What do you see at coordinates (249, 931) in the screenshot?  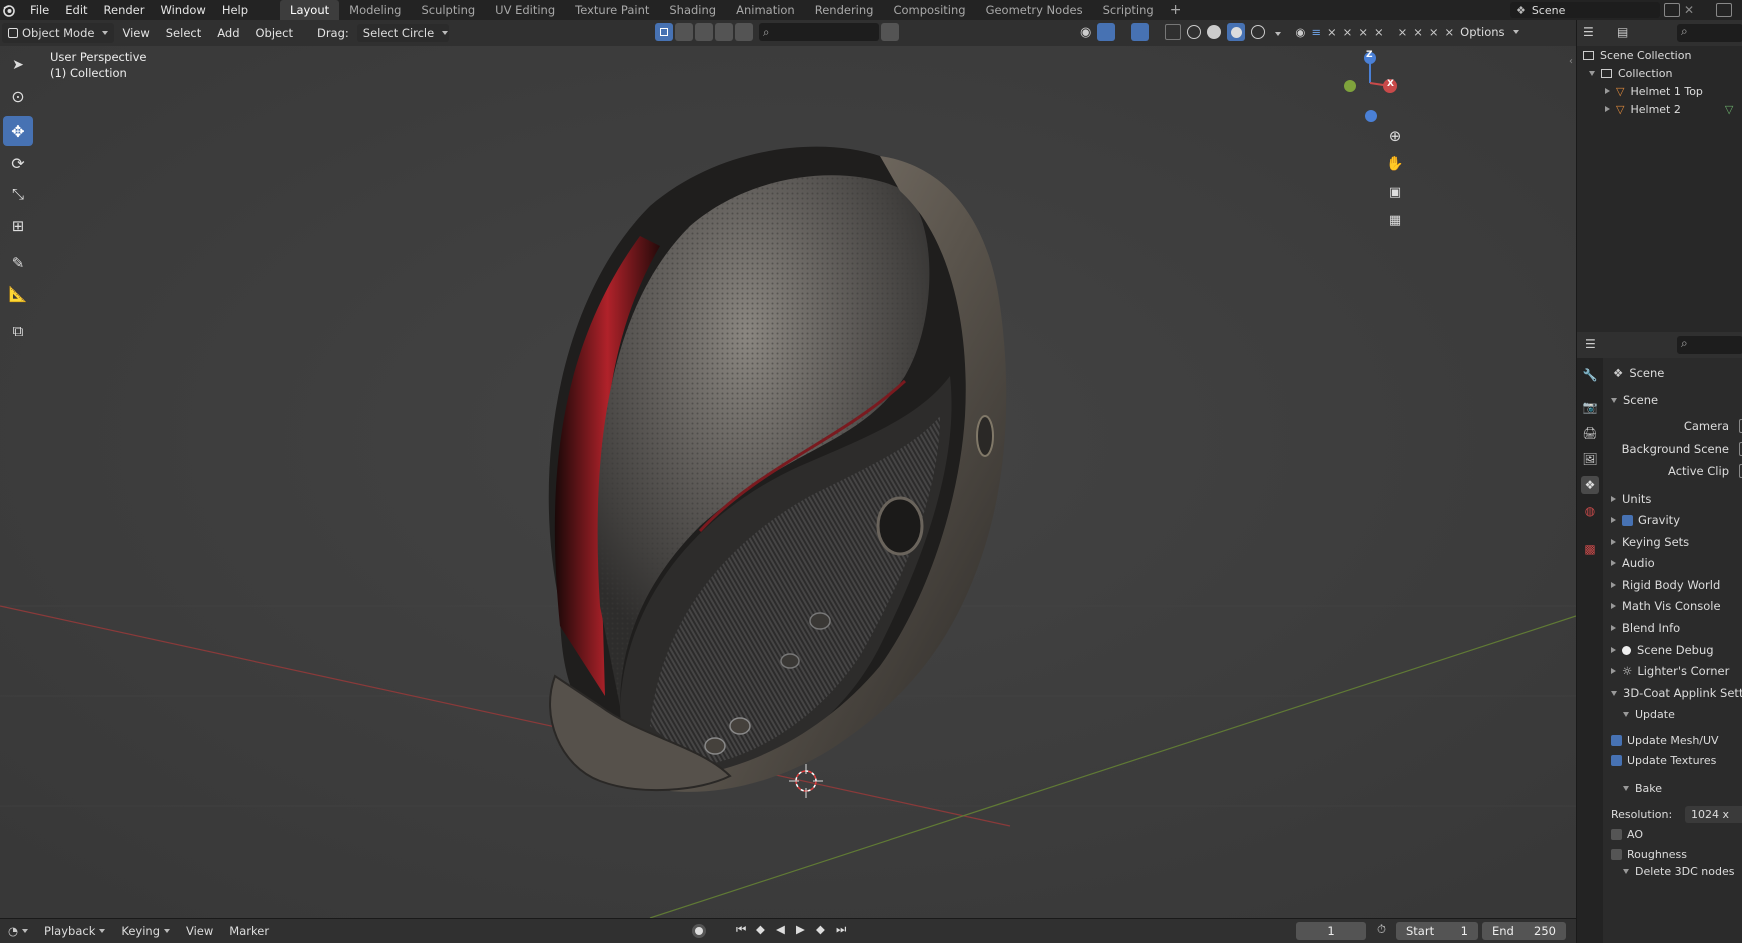 I see `marker-menu: Marker` at bounding box center [249, 931].